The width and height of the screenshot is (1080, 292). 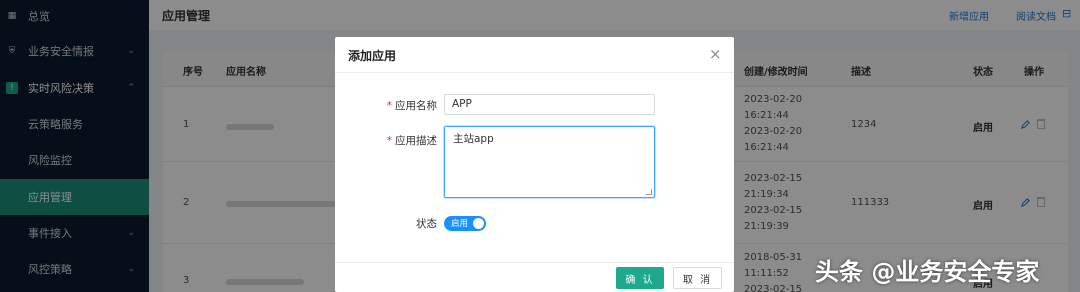 What do you see at coordinates (411, 141) in the screenshot?
I see `app-desc-label: * 应用描述` at bounding box center [411, 141].